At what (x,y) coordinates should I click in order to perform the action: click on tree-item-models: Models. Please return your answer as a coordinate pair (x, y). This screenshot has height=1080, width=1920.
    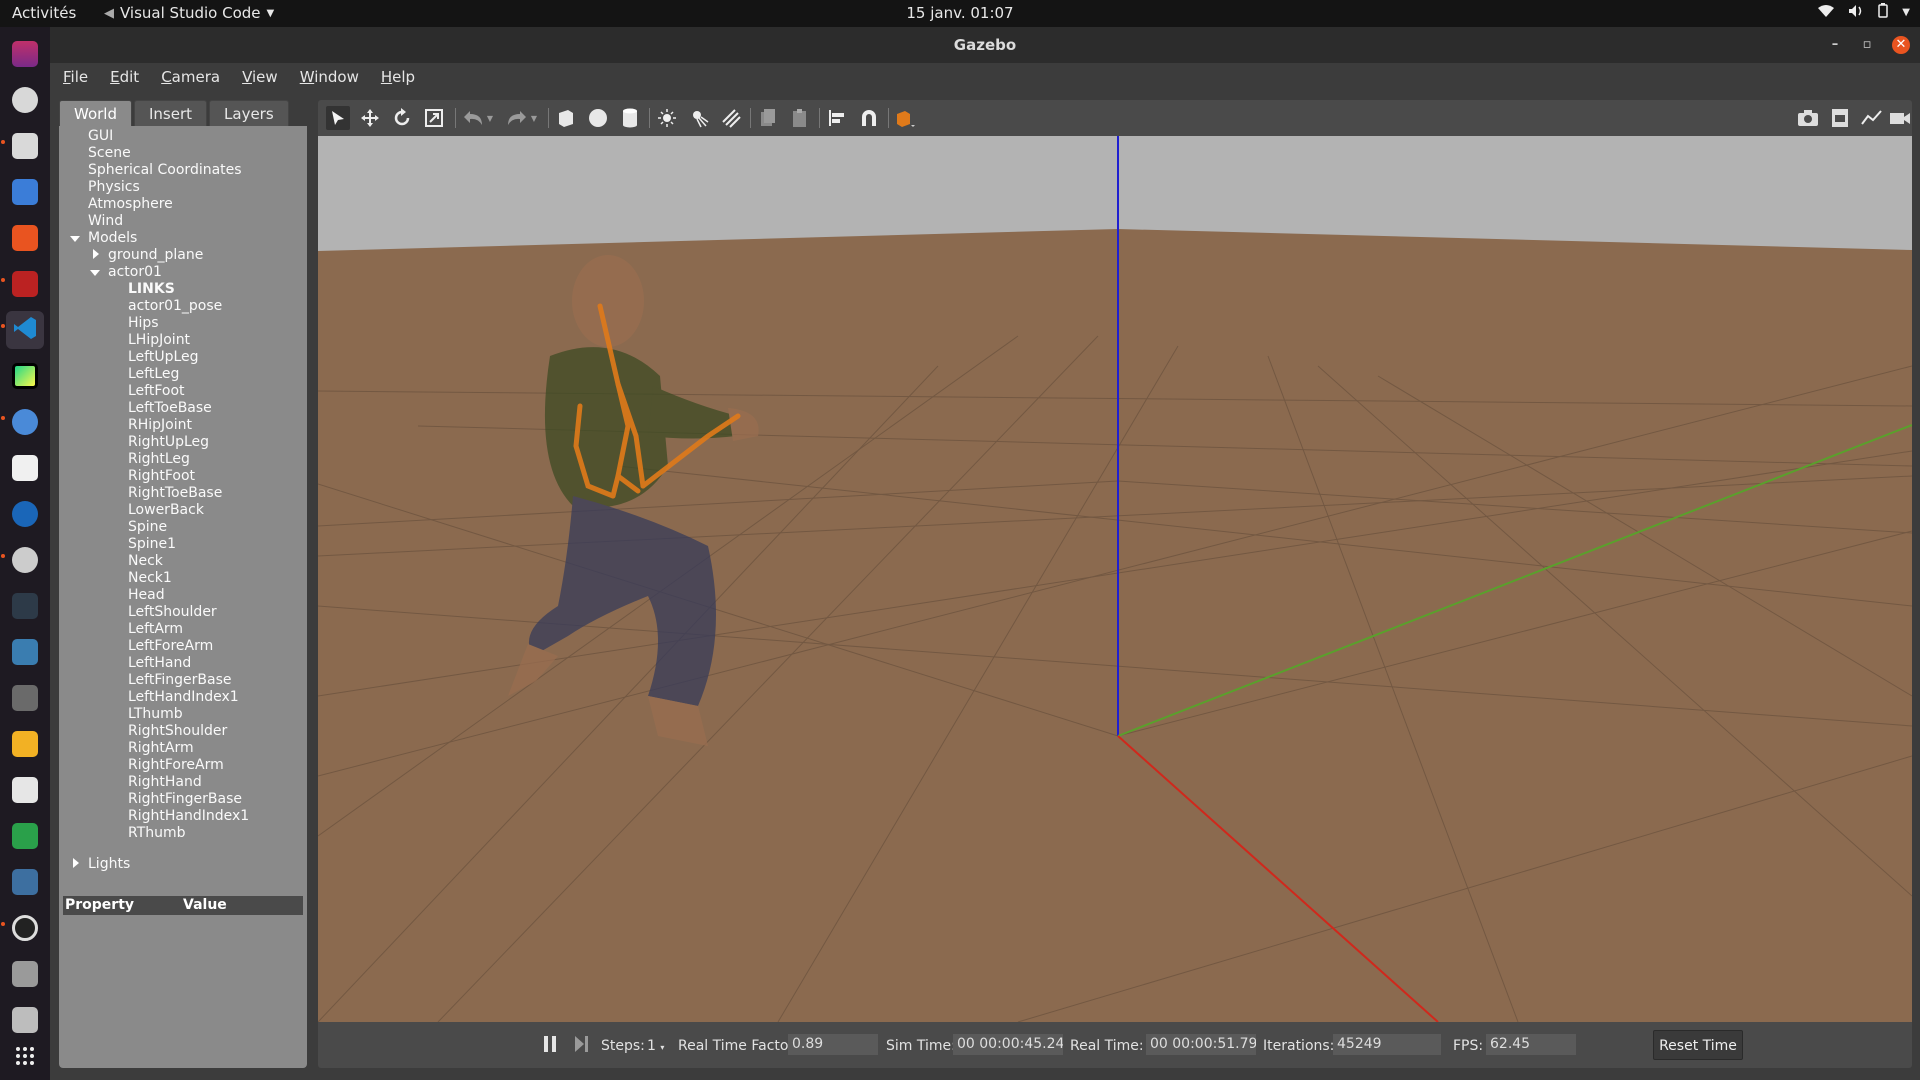
    Looking at the image, I should click on (112, 238).